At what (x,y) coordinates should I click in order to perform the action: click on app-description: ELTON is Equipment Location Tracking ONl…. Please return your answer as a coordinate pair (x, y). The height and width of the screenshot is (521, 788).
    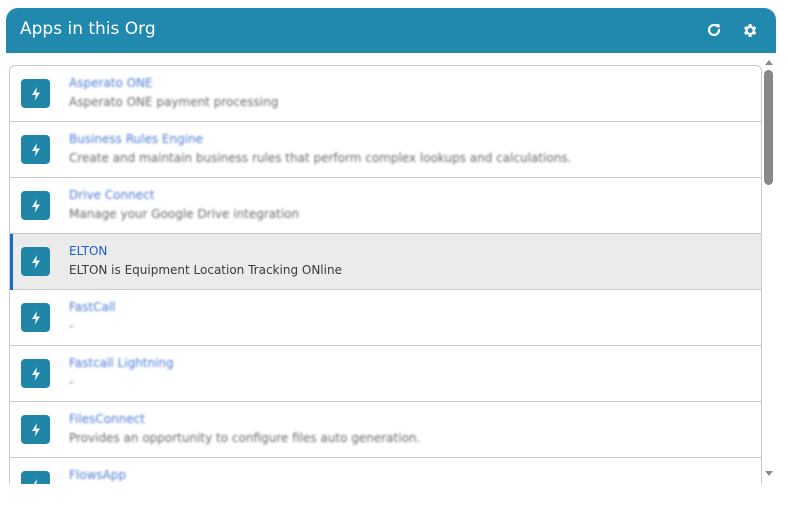
    Looking at the image, I should click on (205, 270).